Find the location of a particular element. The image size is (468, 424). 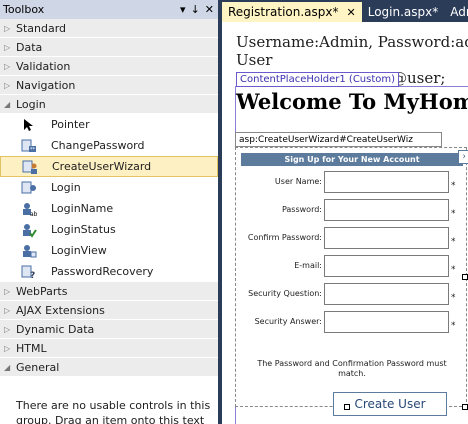

group-label: Validation is located at coordinates (43, 66).